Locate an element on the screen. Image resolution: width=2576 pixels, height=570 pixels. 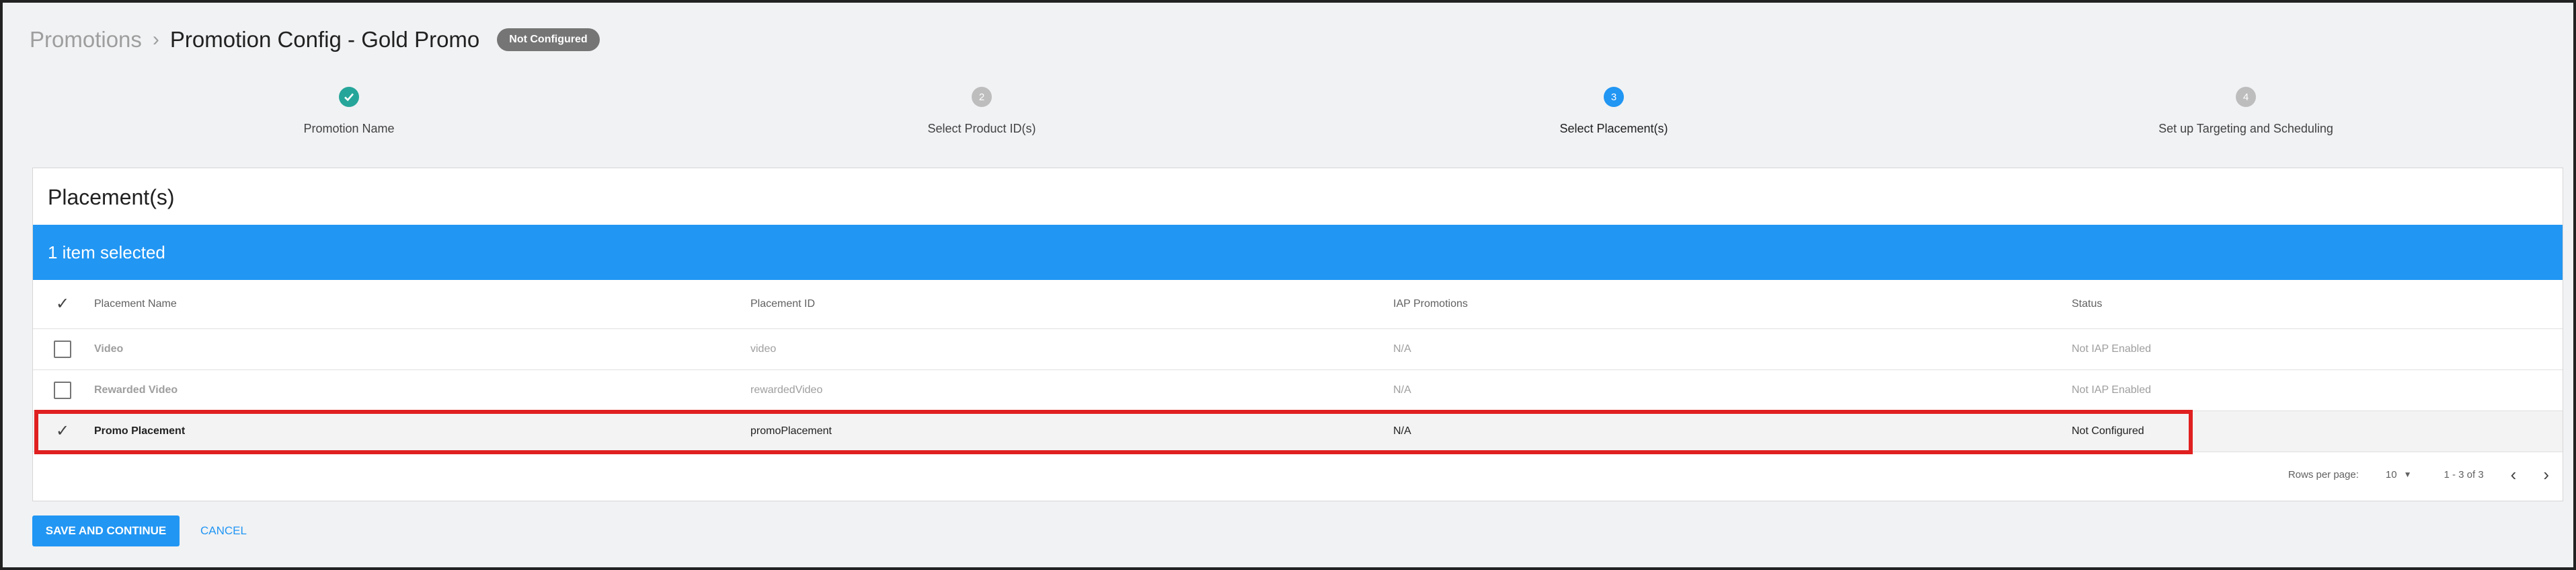
chevron-left-icon: ‹ is located at coordinates (2514, 474).